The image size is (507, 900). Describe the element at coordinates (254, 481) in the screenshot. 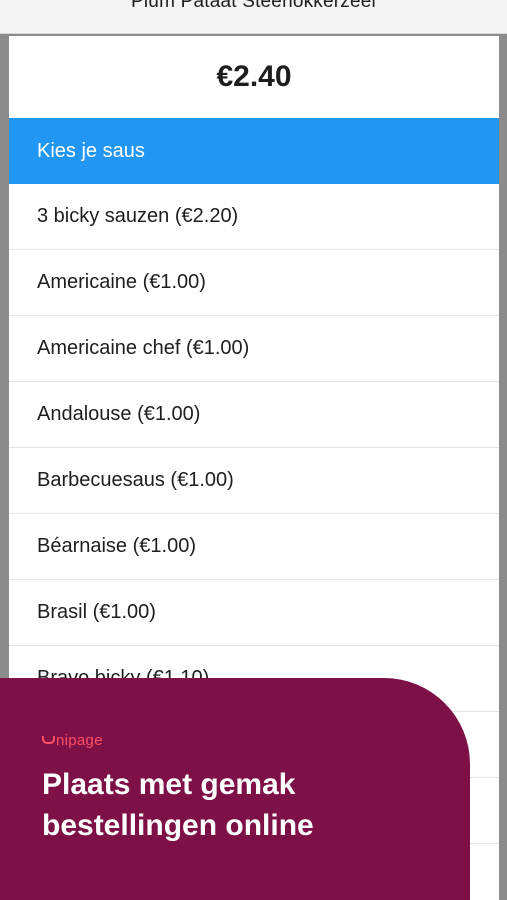

I see `option-item: Barbecuesaus (€1.00)` at that location.